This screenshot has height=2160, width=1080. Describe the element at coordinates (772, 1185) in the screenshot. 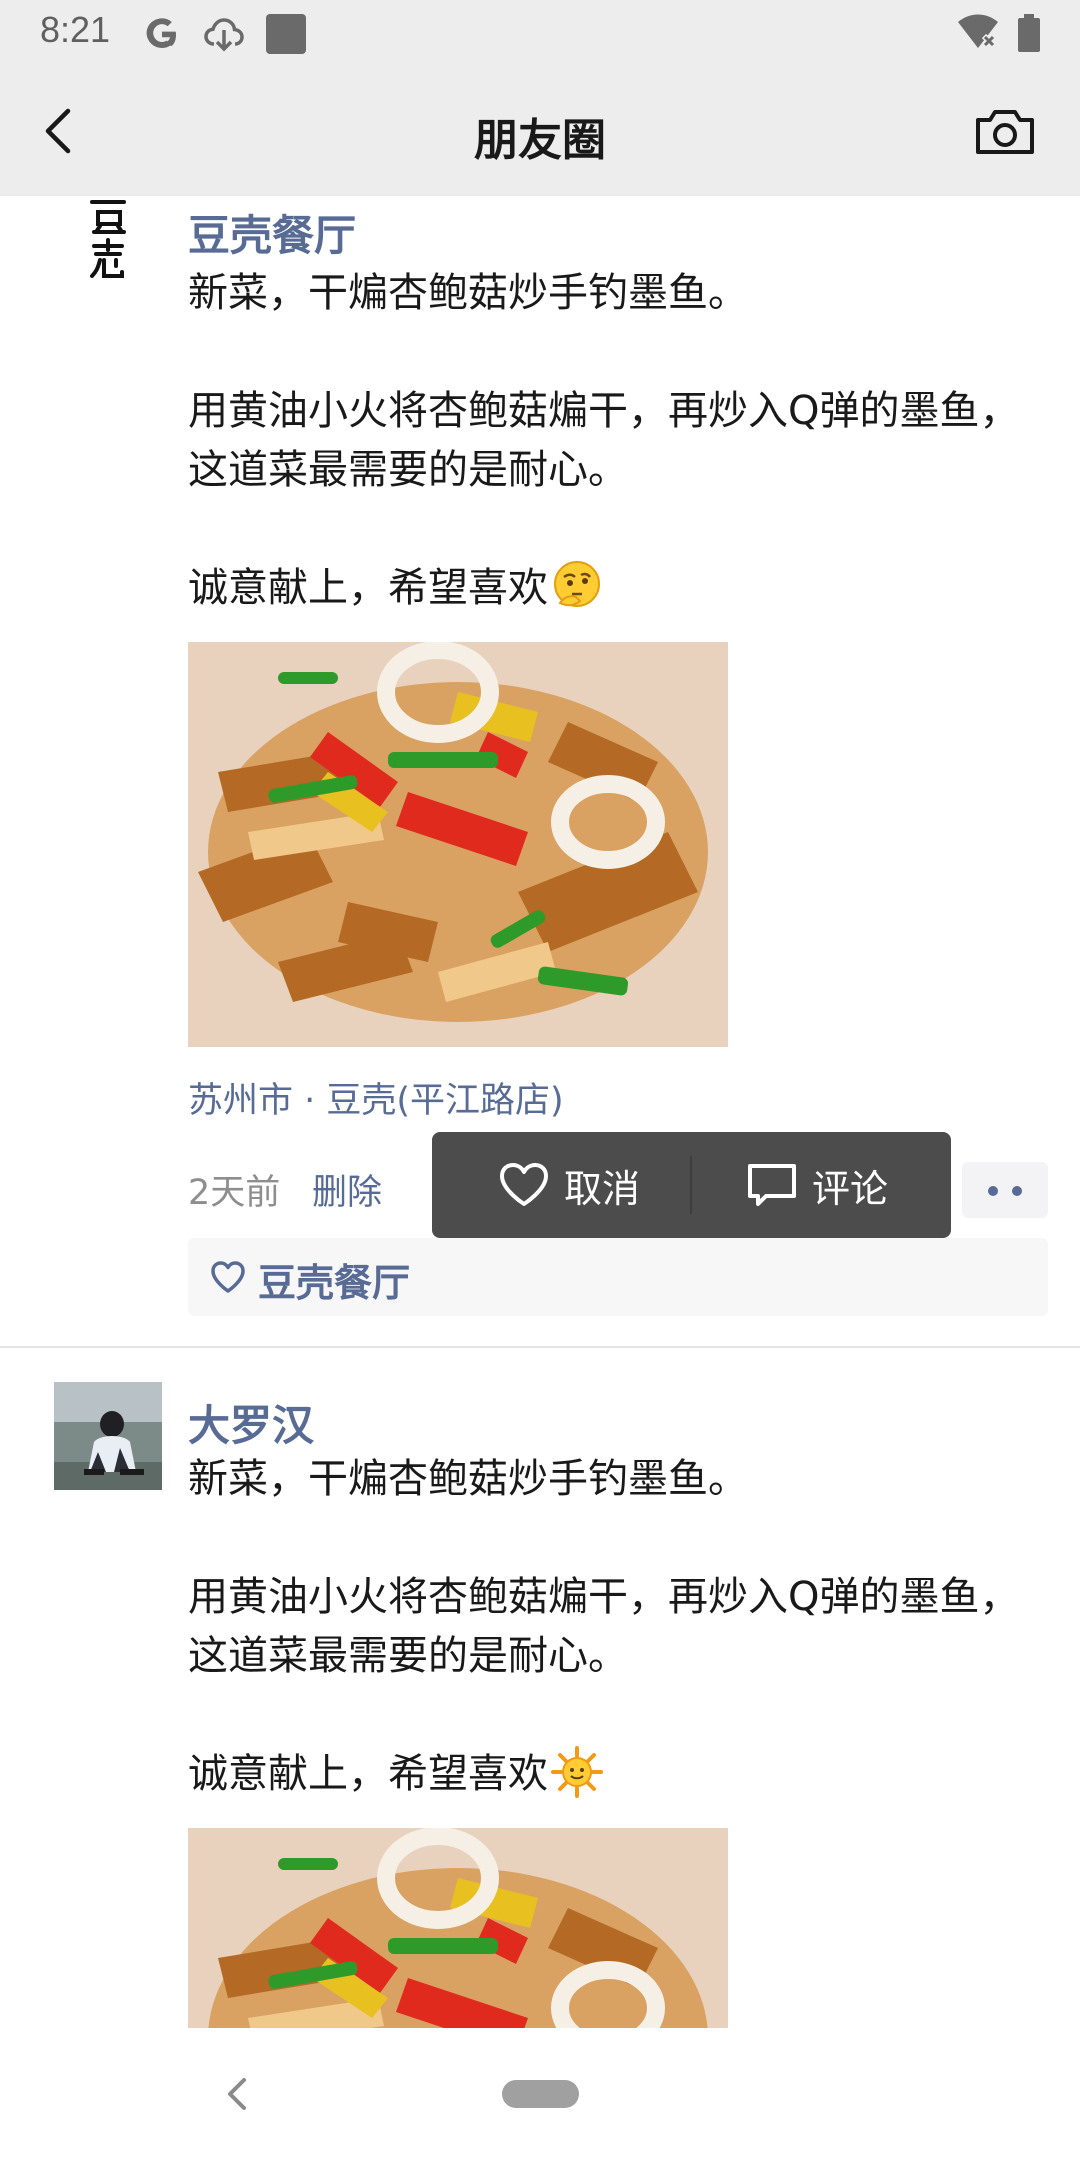

I see `comment-icon` at that location.